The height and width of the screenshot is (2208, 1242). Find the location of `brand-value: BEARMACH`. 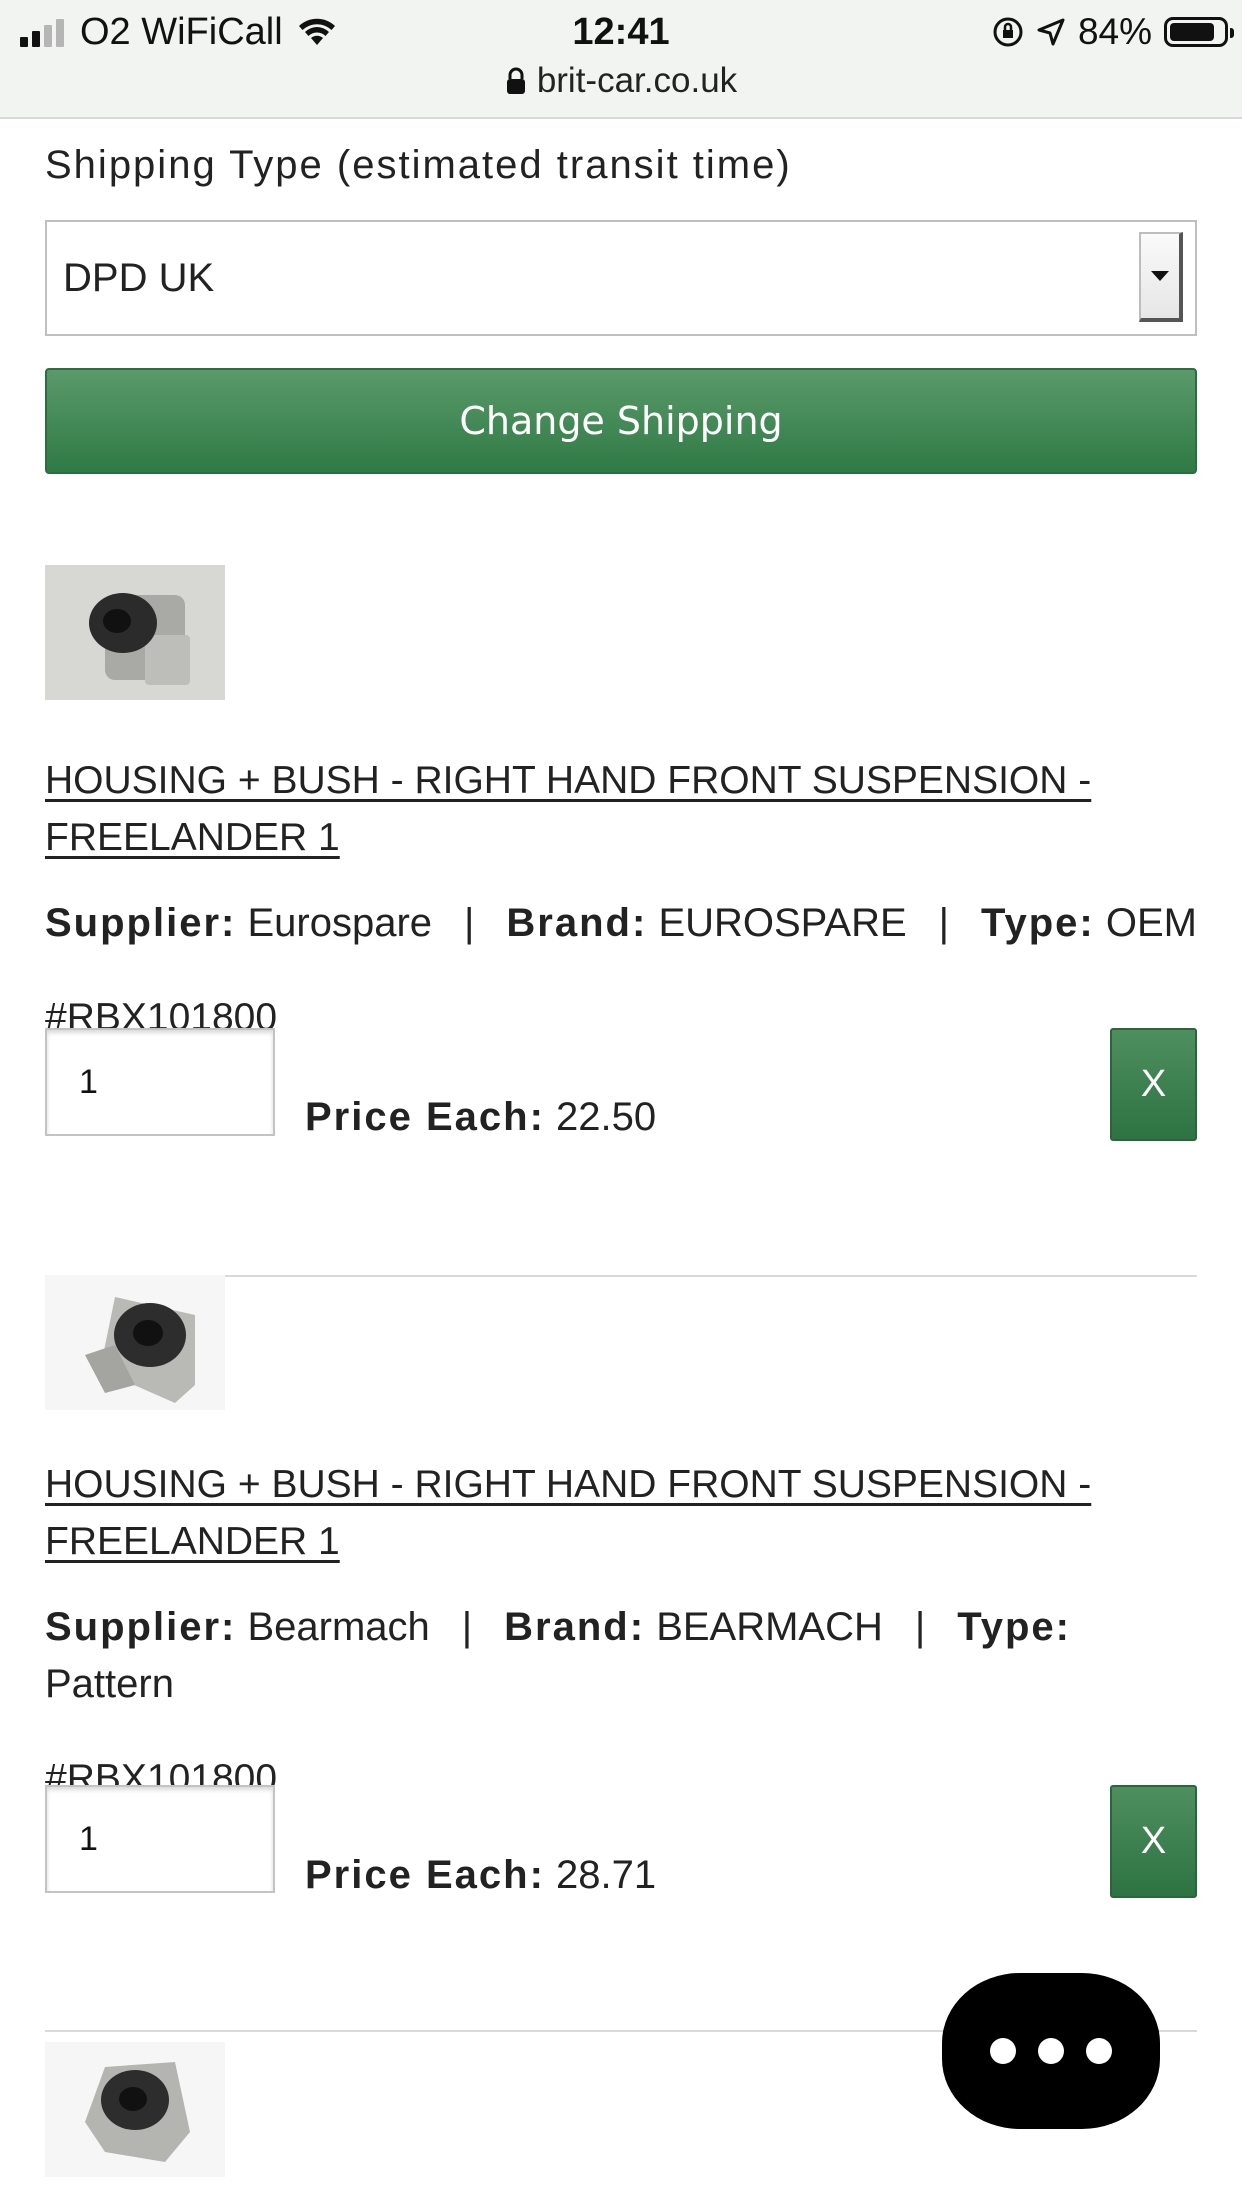

brand-value: BEARMACH is located at coordinates (769, 1627).